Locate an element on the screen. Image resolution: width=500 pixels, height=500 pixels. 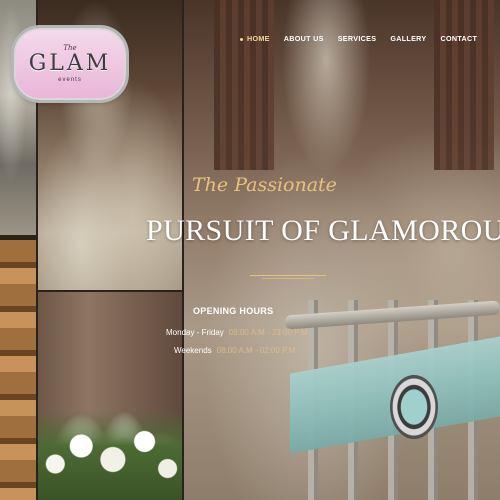
hero-headline: PURSUIT OF GLAMOROUS is located at coordinates (323, 230).